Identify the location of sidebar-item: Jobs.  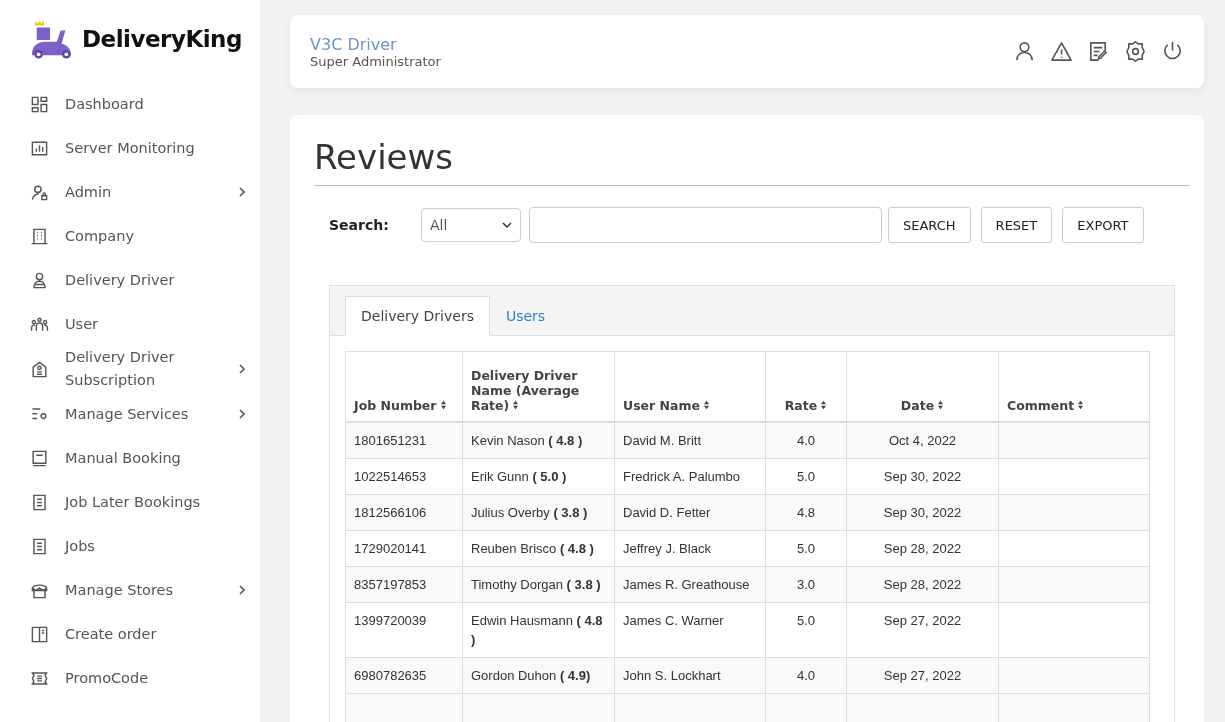
(145, 546).